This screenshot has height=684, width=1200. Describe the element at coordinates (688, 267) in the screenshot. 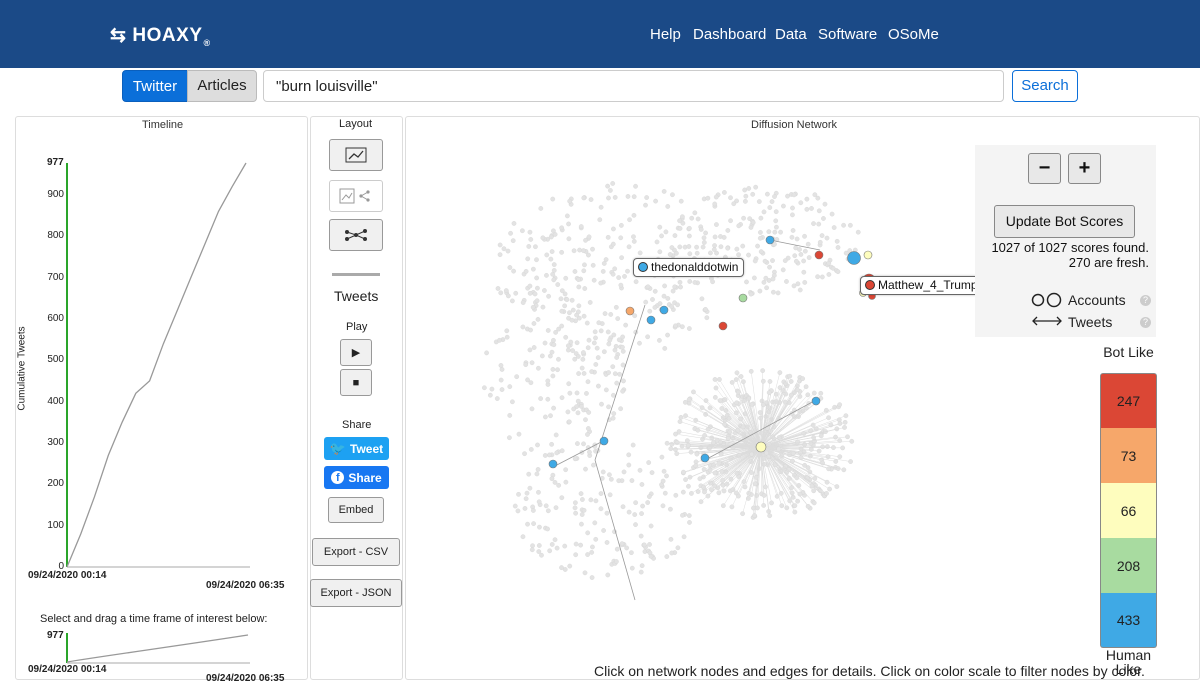

I see `node-label-thedonalddotwin: thedonalddotwin` at that location.